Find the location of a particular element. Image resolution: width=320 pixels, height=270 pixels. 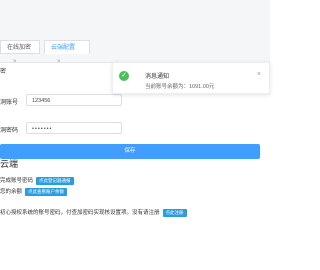

cloud-line-text: 完成账号密码 is located at coordinates (17, 181).